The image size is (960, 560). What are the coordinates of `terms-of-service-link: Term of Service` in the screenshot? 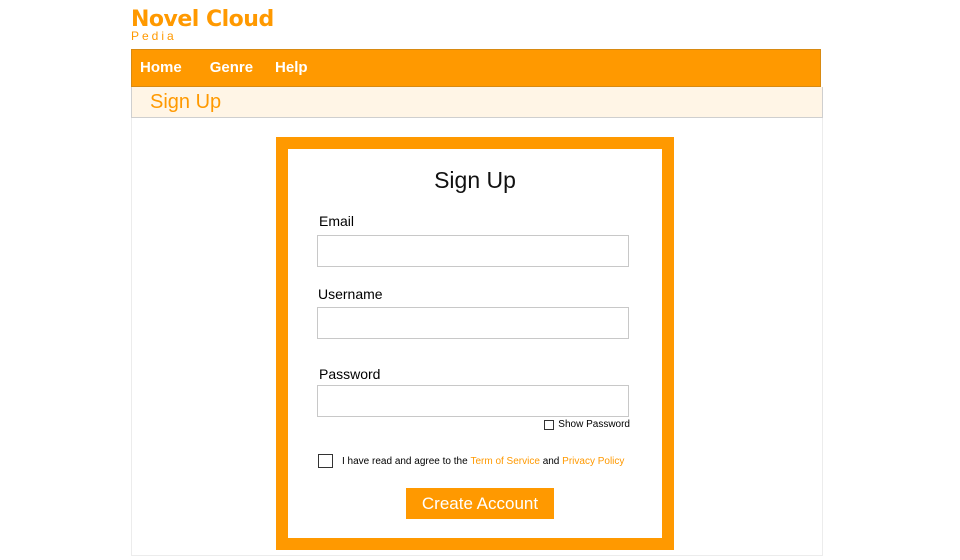 It's located at (504, 461).